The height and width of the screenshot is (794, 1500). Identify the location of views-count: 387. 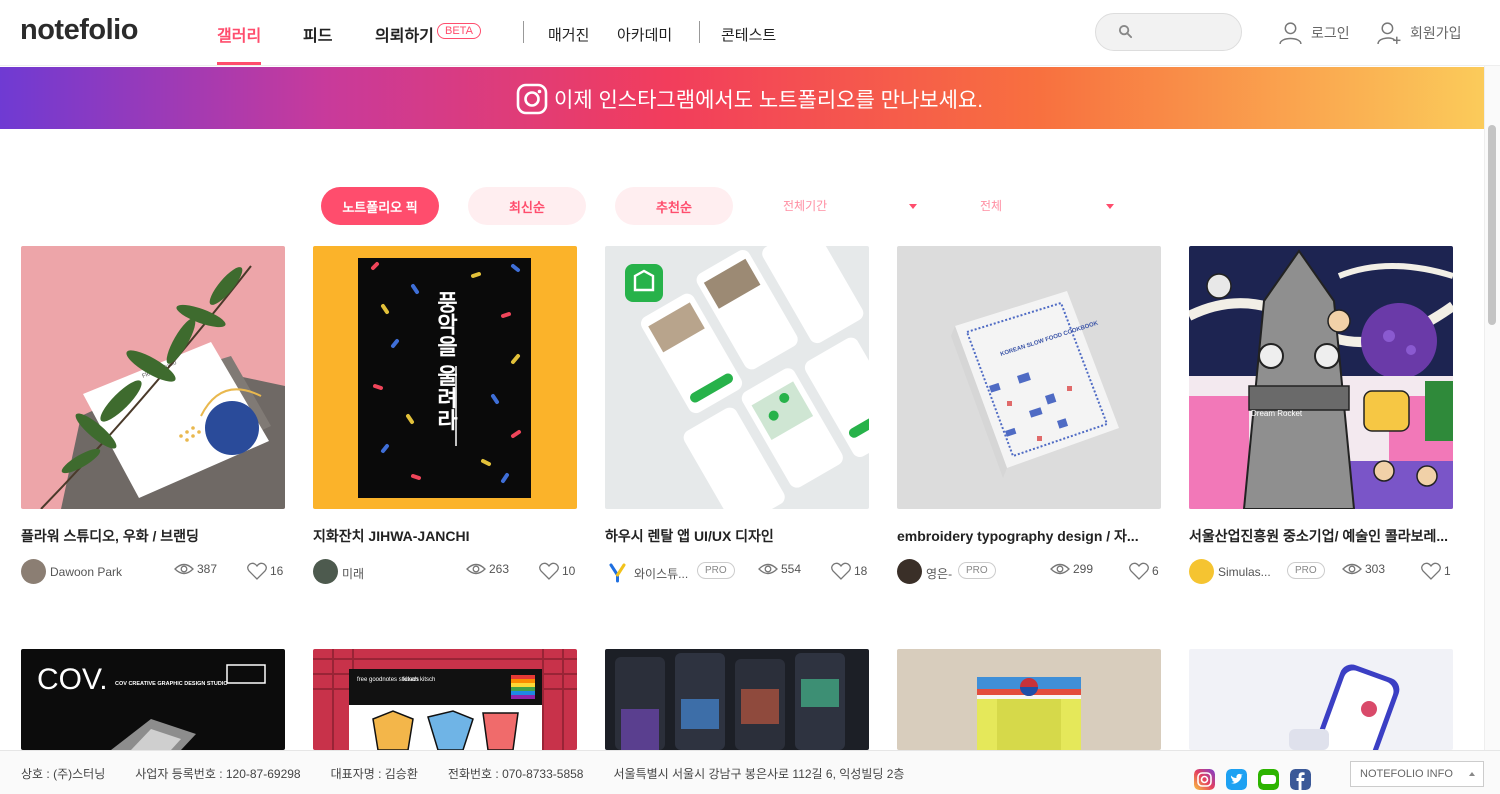
(207, 569).